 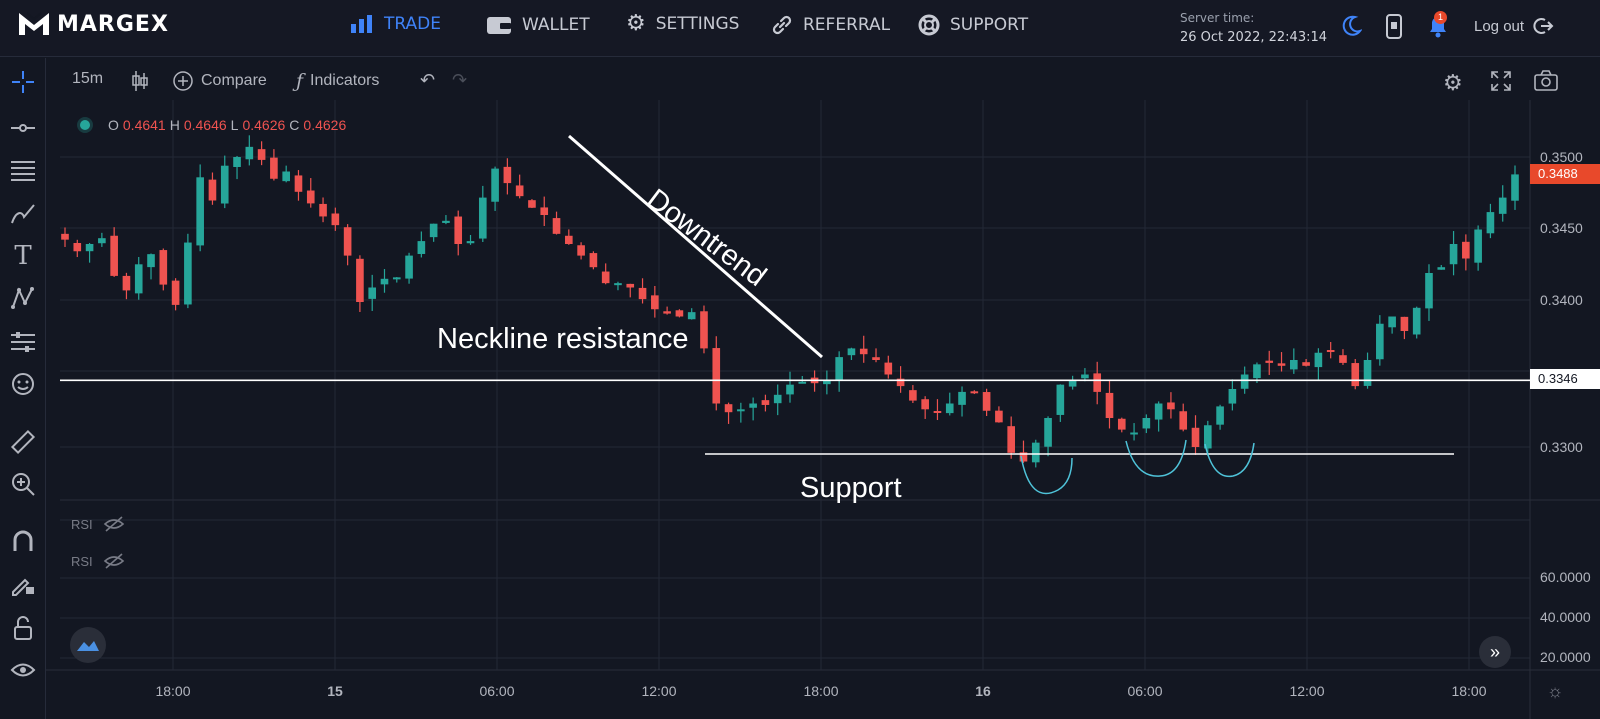 What do you see at coordinates (1543, 26) in the screenshot?
I see `logout-icon` at bounding box center [1543, 26].